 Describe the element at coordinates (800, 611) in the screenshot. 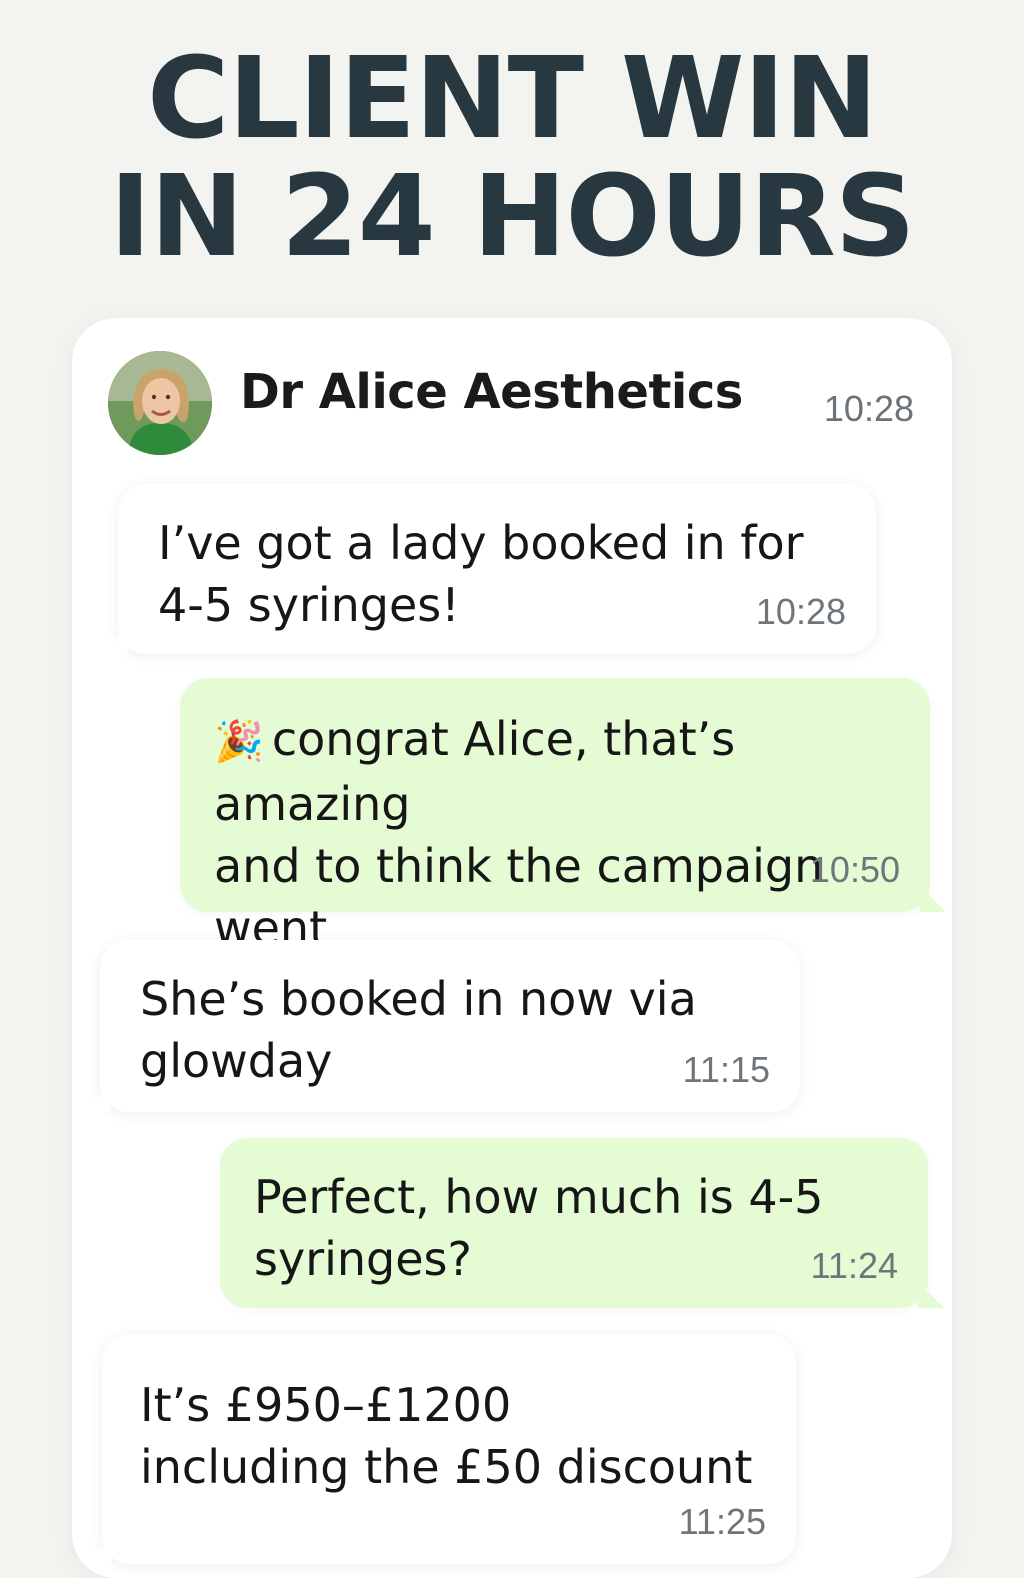

I see `message-timestamp: 10:28` at that location.